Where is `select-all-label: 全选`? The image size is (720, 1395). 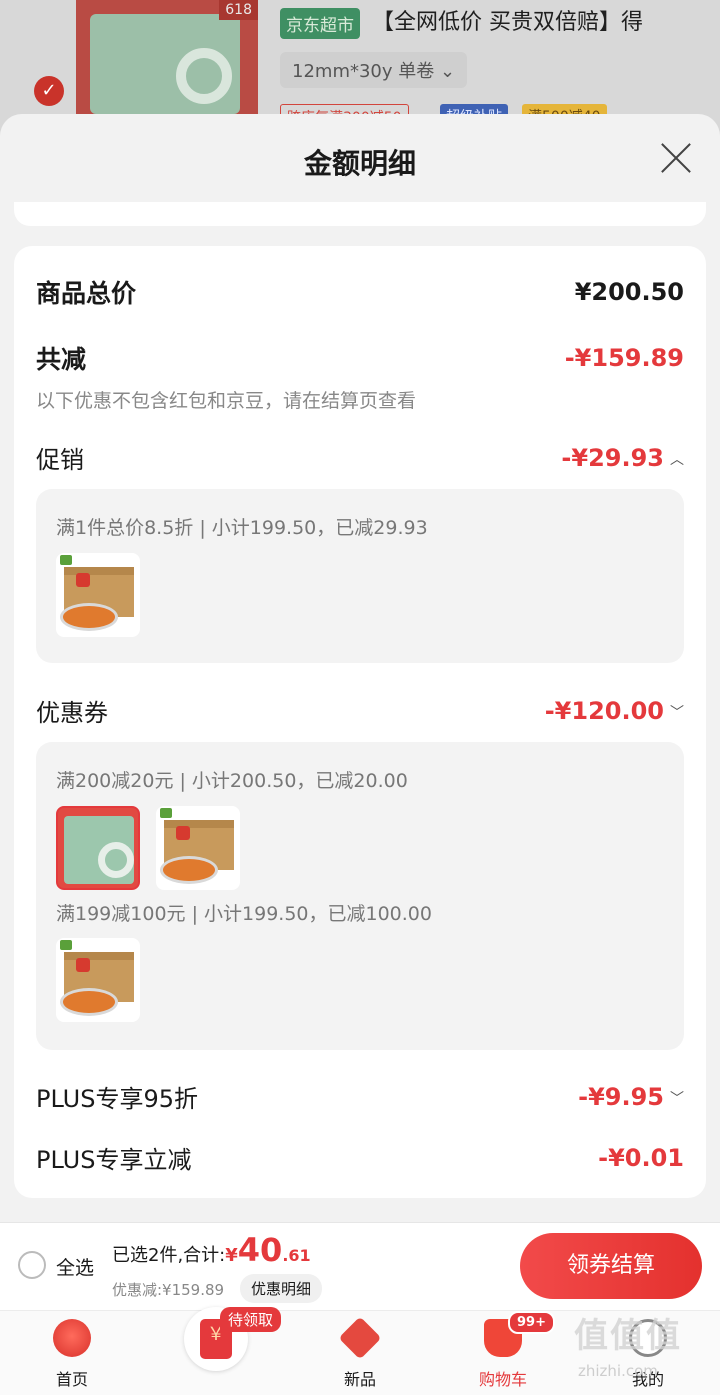
select-all-label: 全选 is located at coordinates (75, 1266).